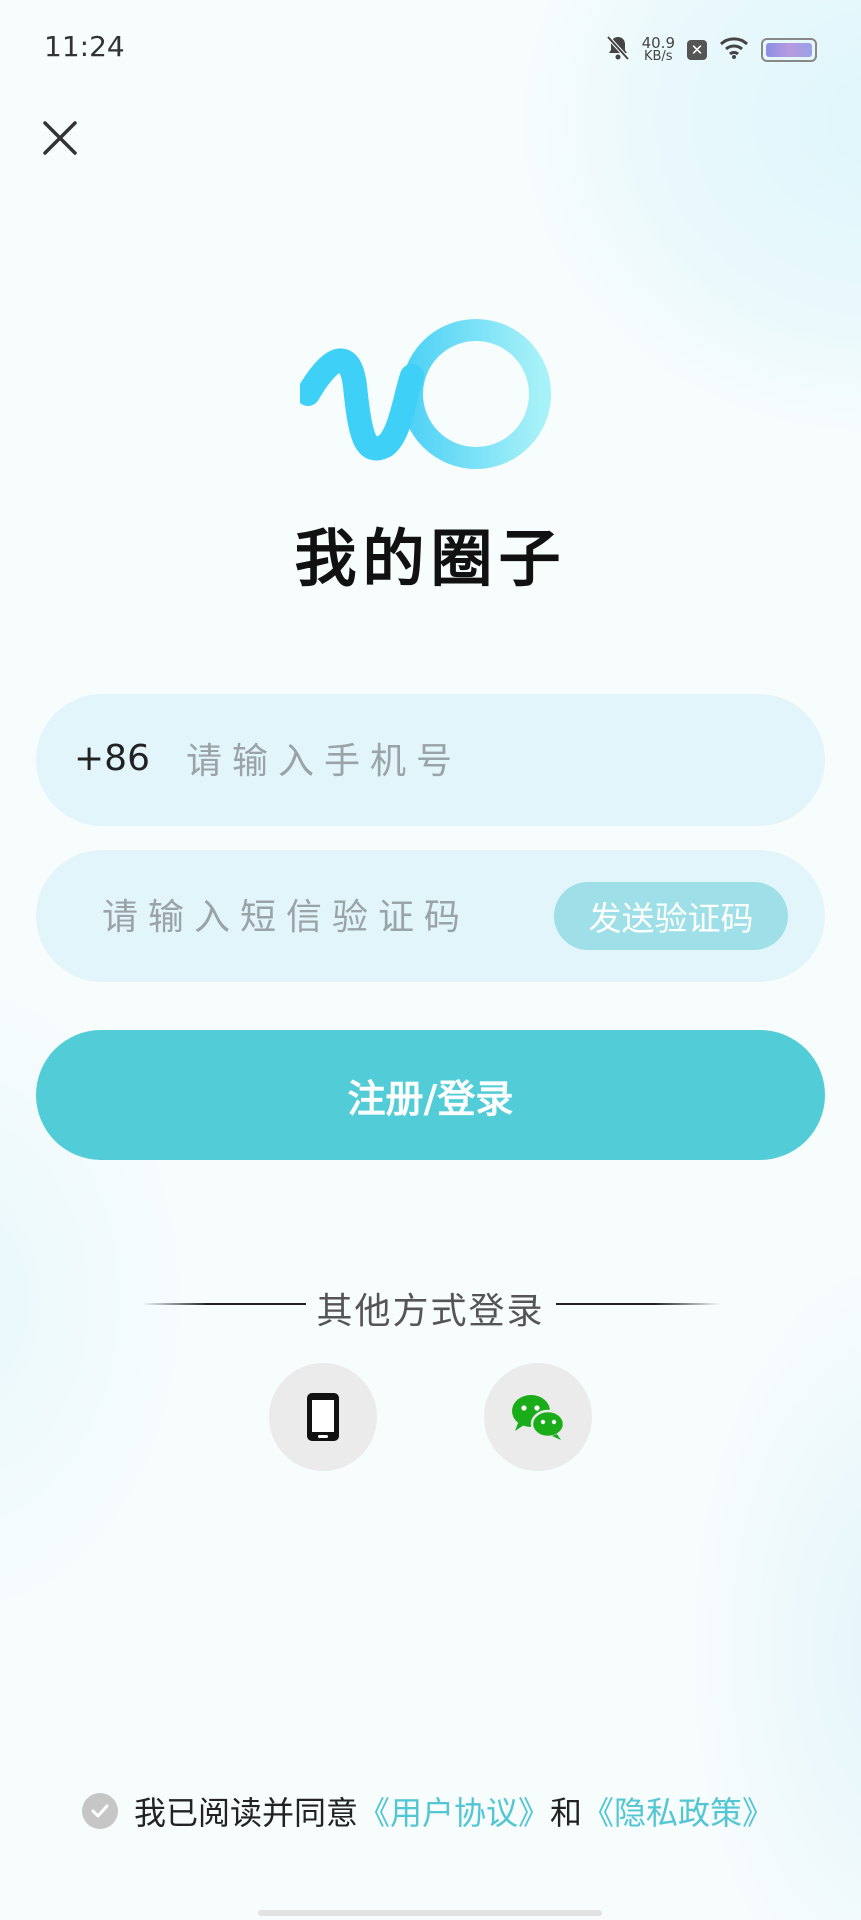 This screenshot has height=1920, width=861. Describe the element at coordinates (430, 558) in the screenshot. I see `app-name: 我的圈子` at that location.